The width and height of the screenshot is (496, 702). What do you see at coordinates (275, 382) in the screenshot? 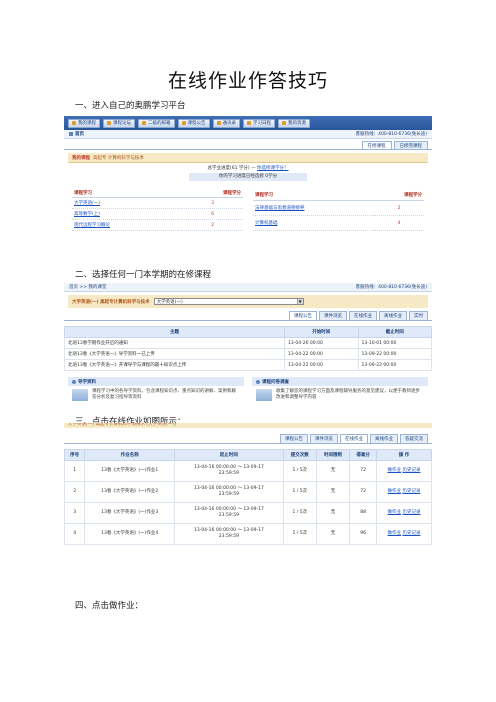
I see `panel-title: 课程问卷调查` at bounding box center [275, 382].